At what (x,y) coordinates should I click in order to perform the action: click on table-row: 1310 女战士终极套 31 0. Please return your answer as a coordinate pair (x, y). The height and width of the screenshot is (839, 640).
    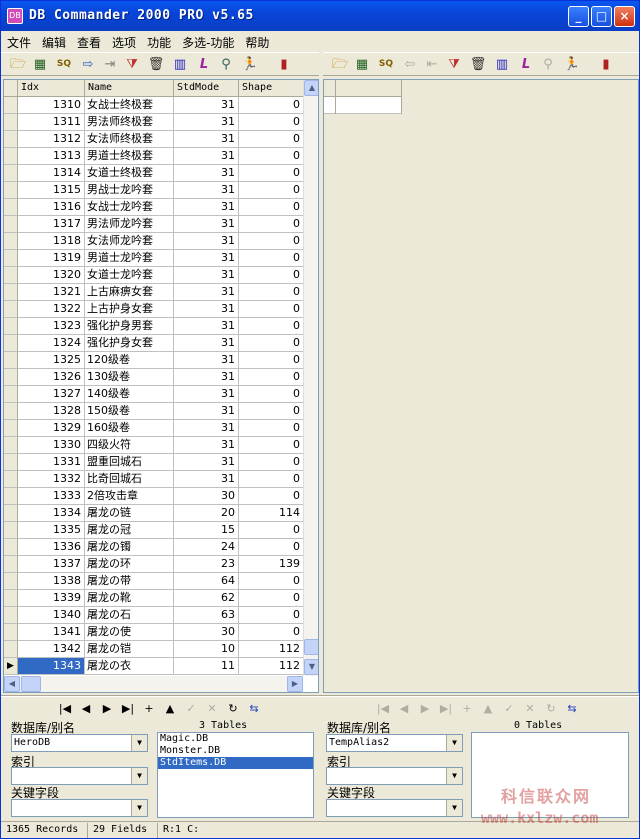
    Looking at the image, I should click on (154, 105).